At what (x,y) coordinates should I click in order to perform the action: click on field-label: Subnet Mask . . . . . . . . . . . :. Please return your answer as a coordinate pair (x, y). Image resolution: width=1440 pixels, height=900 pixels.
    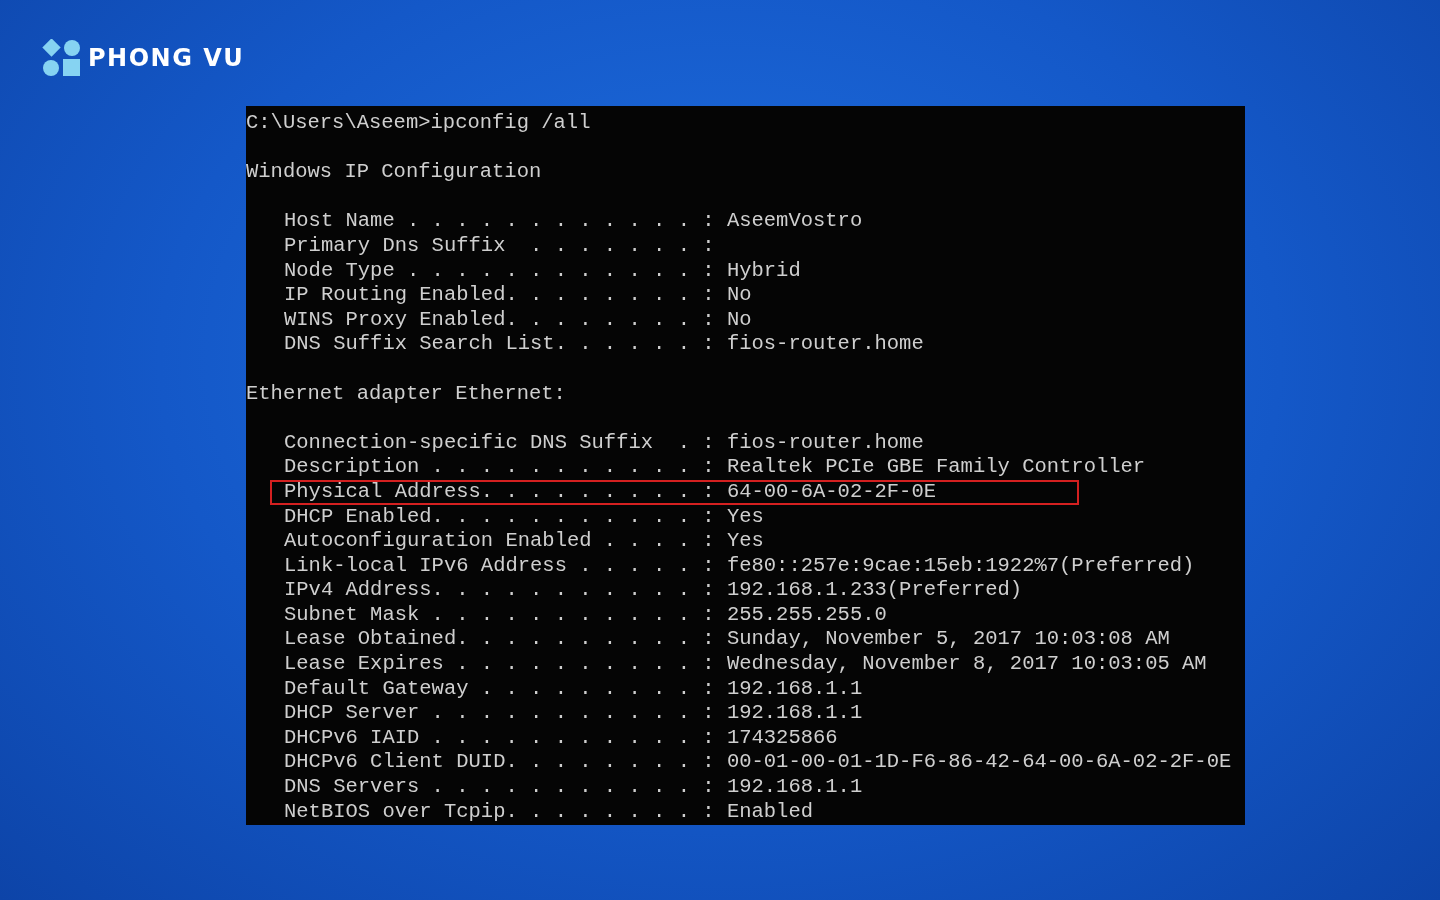
    Looking at the image, I should click on (499, 615).